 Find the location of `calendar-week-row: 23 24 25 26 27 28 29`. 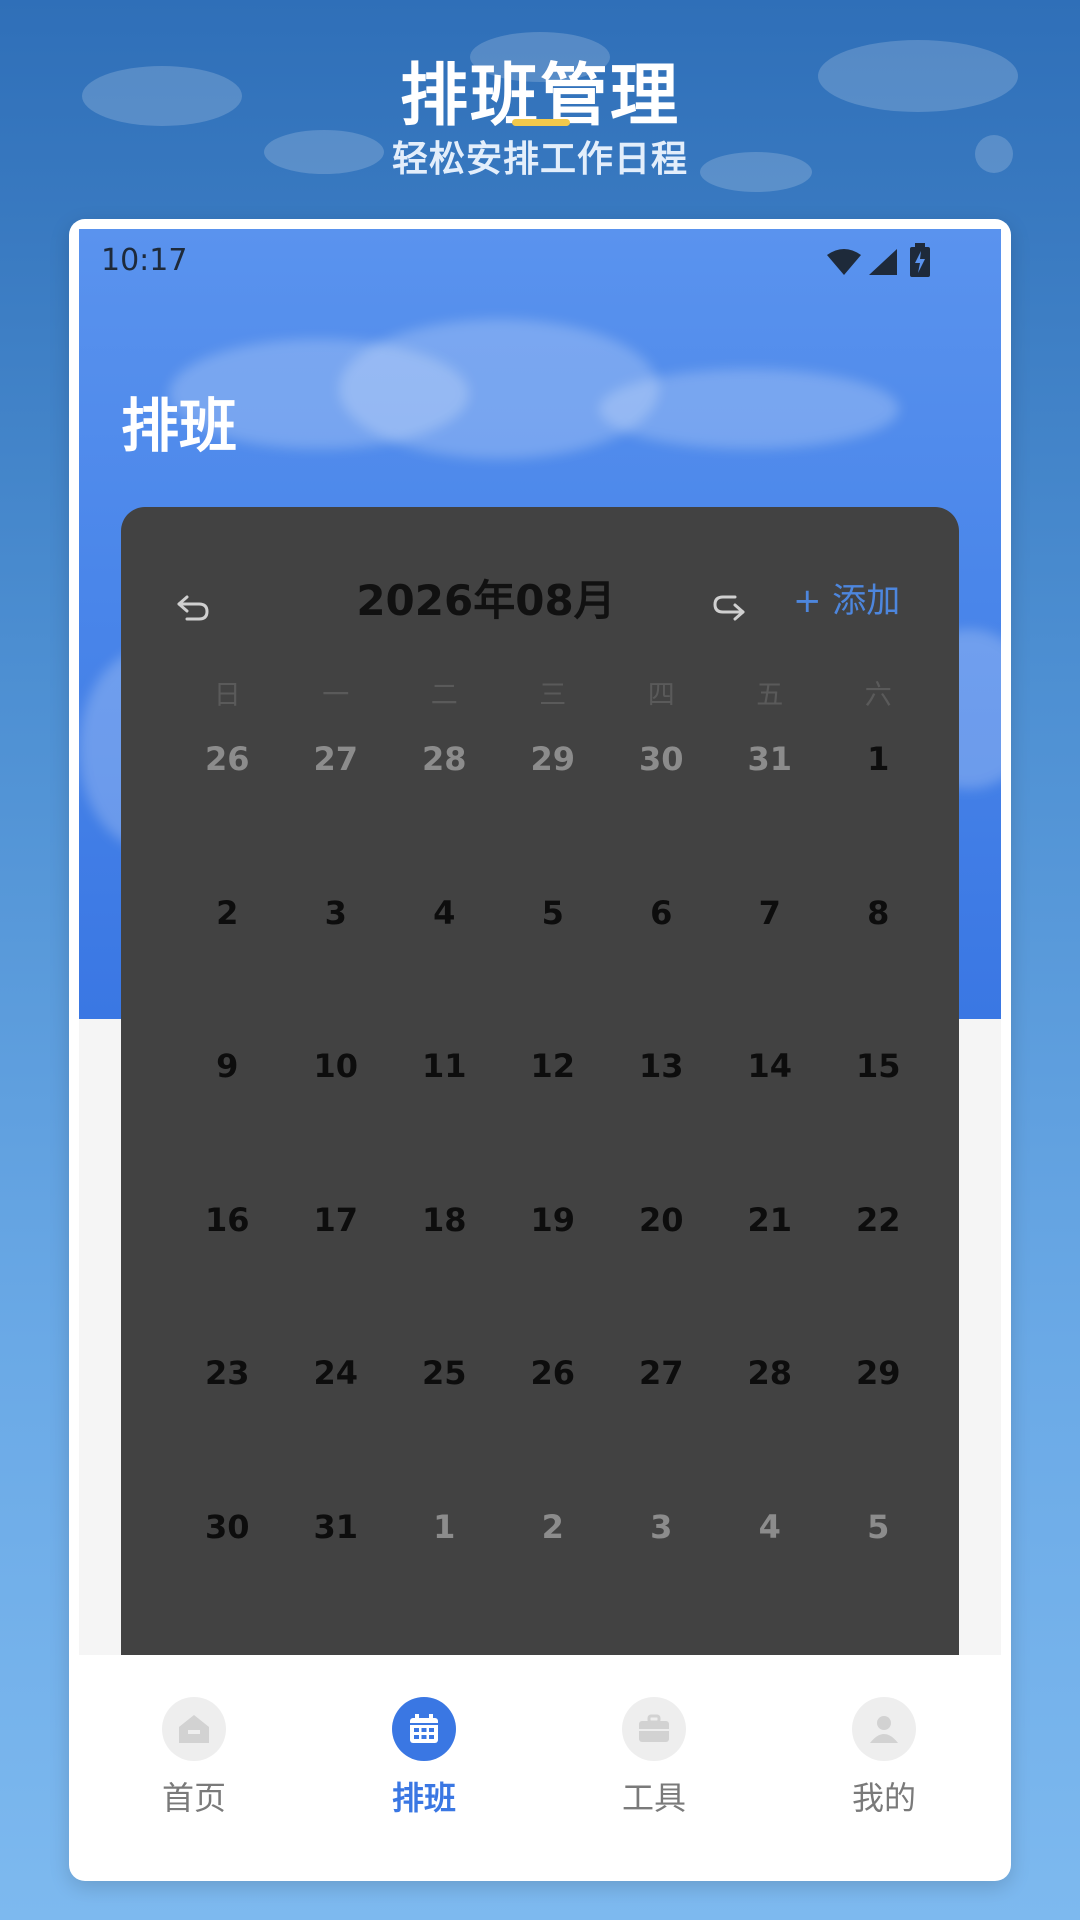

calendar-week-row: 23 24 25 26 27 28 29 is located at coordinates (553, 1428).